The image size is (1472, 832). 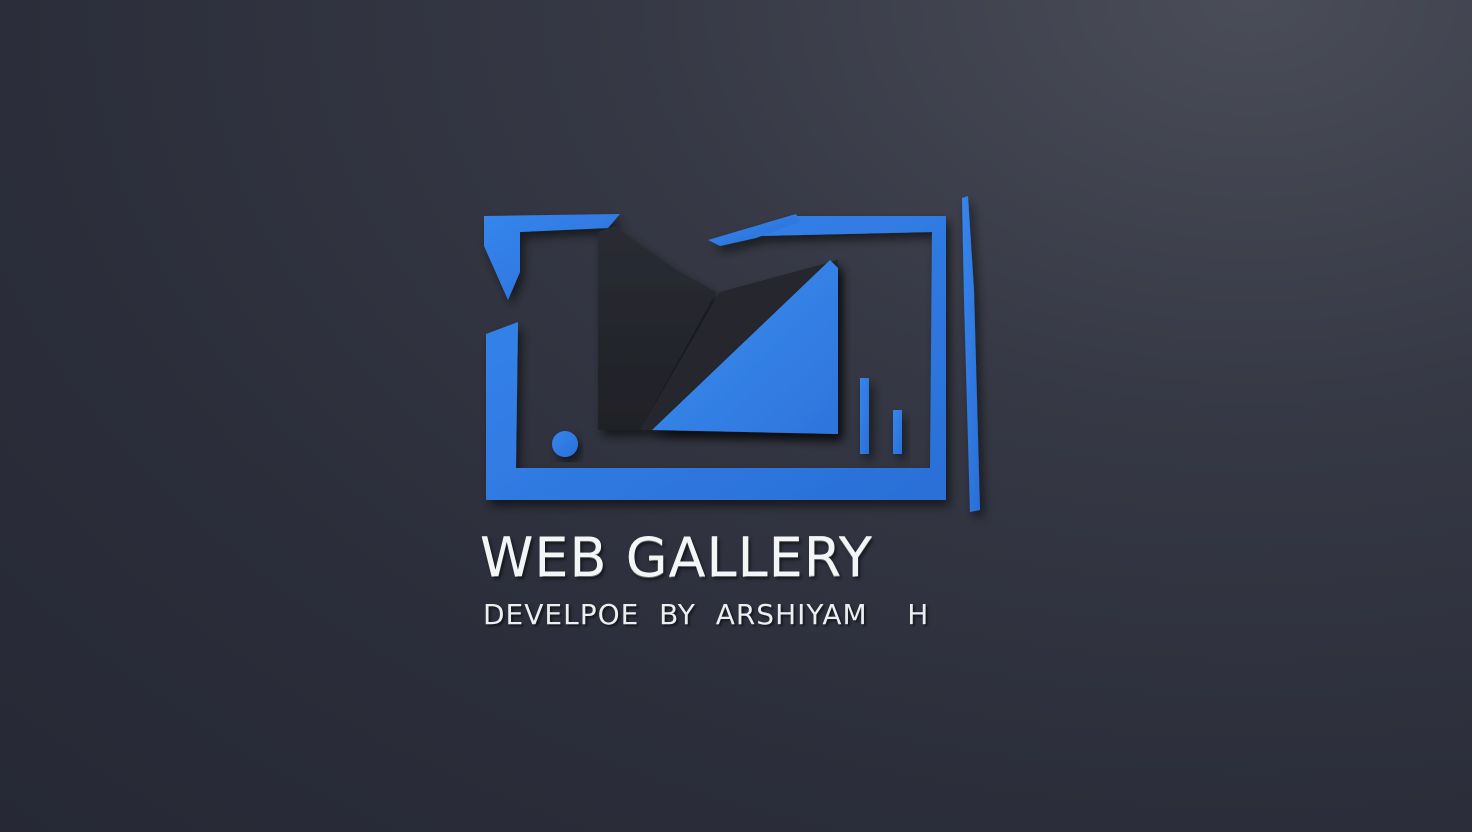 I want to click on brand-title: WEB GALLERY, so click(x=676, y=557).